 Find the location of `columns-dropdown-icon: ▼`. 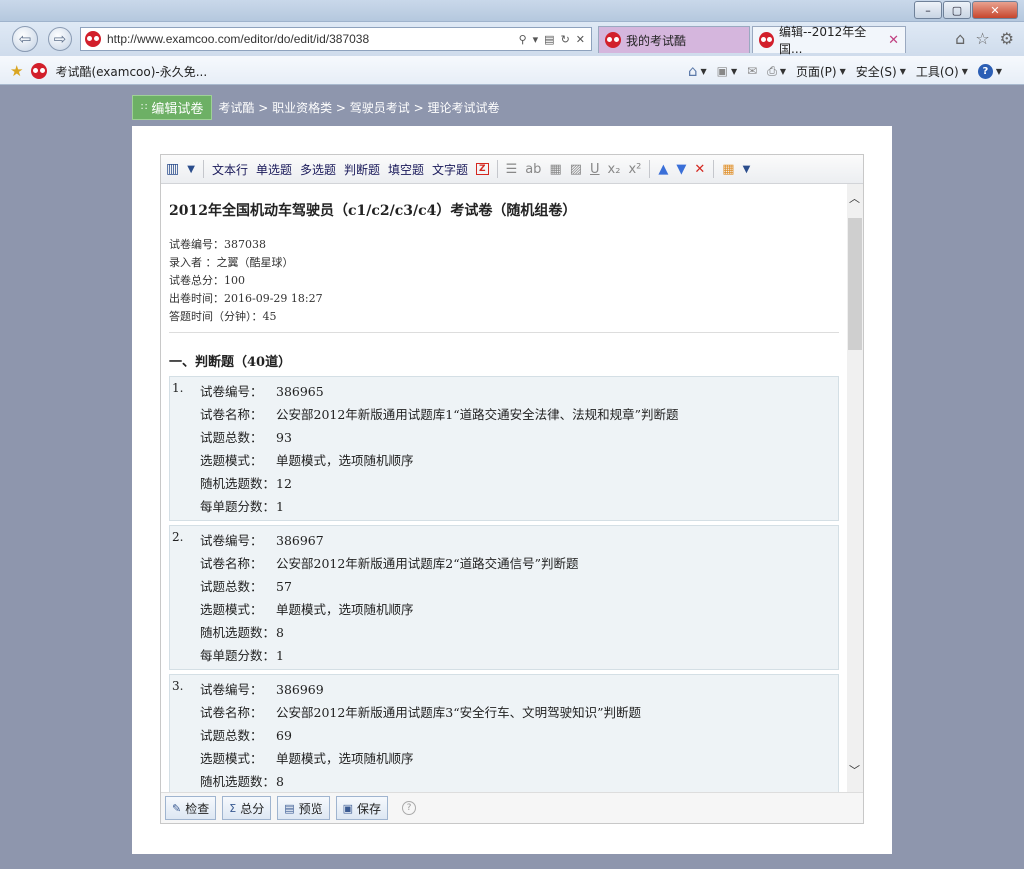

columns-dropdown-icon: ▼ is located at coordinates (191, 169).